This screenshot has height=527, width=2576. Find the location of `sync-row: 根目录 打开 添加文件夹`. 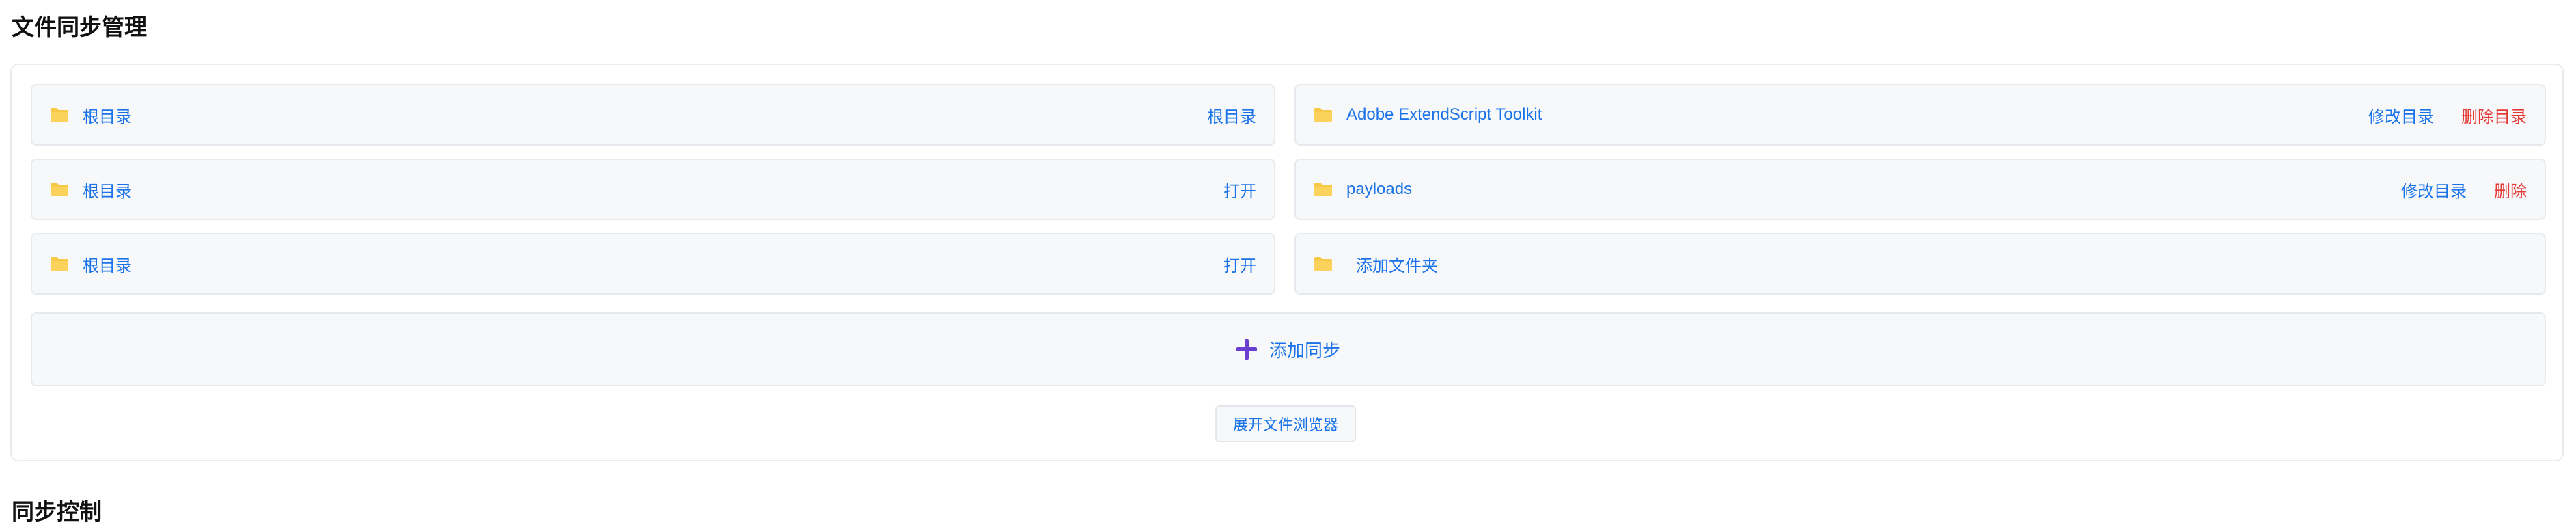

sync-row: 根目录 打开 添加文件夹 is located at coordinates (1289, 264).